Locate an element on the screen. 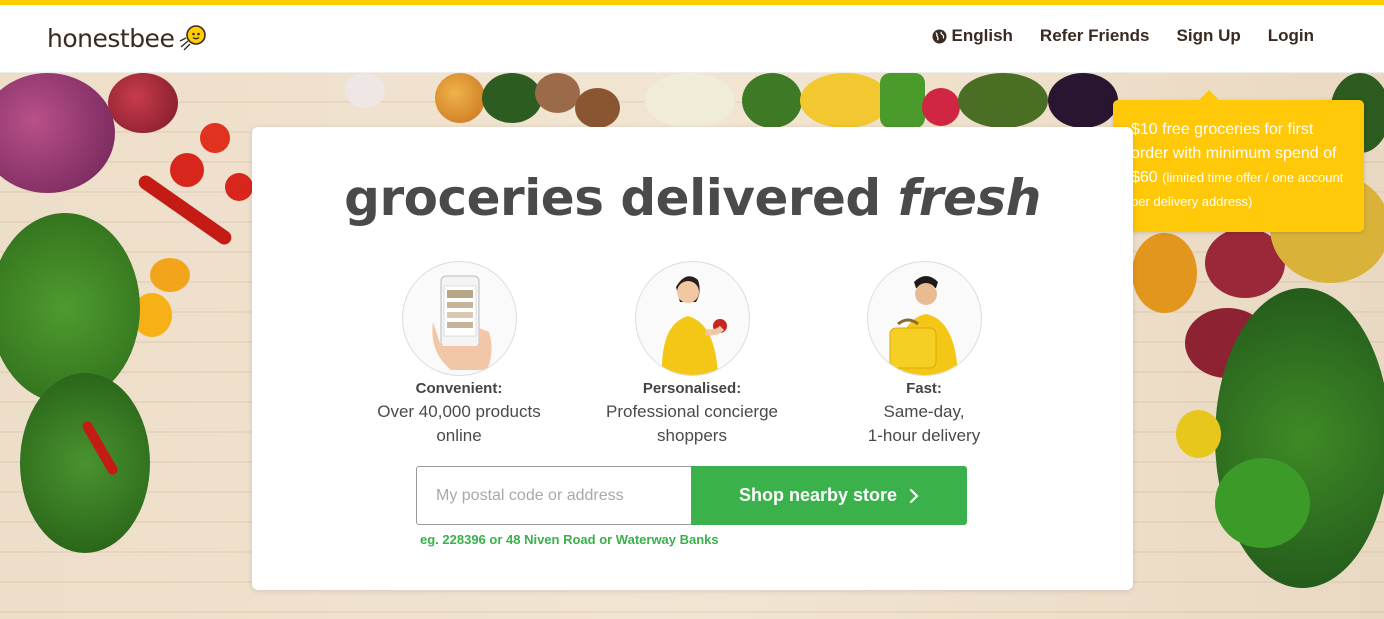  green-beans-image is located at coordinates (902, 100).